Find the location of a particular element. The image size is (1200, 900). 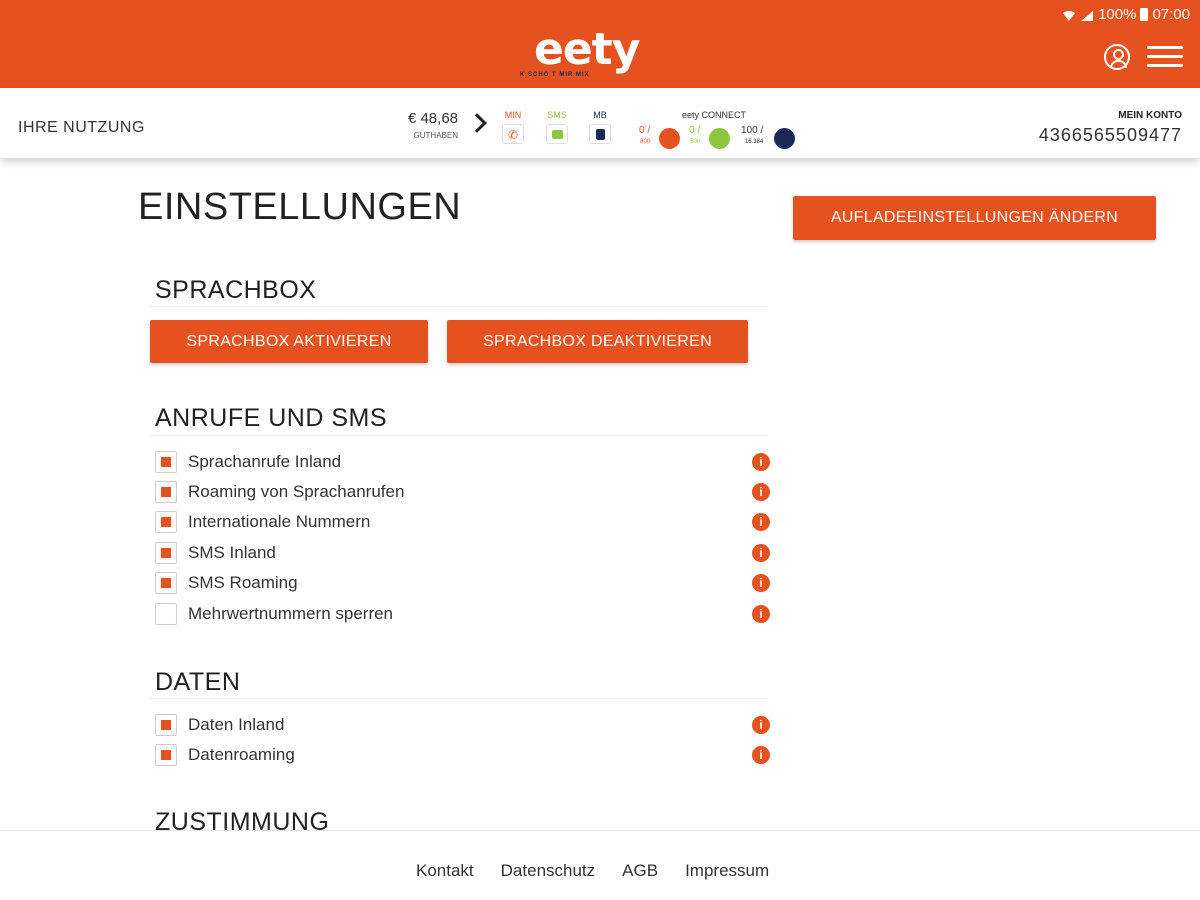

option-label: Sprachanrufe Inland is located at coordinates (265, 461).